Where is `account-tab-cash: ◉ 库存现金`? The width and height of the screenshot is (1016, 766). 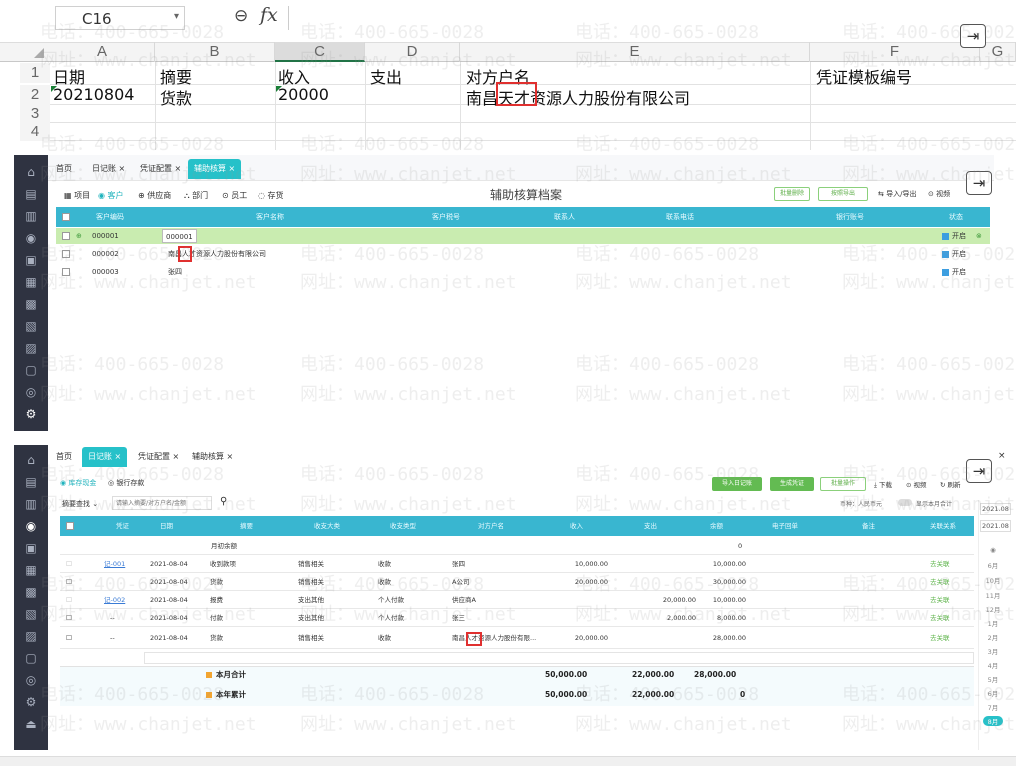
account-tab-cash: ◉ 库存现金 is located at coordinates (78, 483).